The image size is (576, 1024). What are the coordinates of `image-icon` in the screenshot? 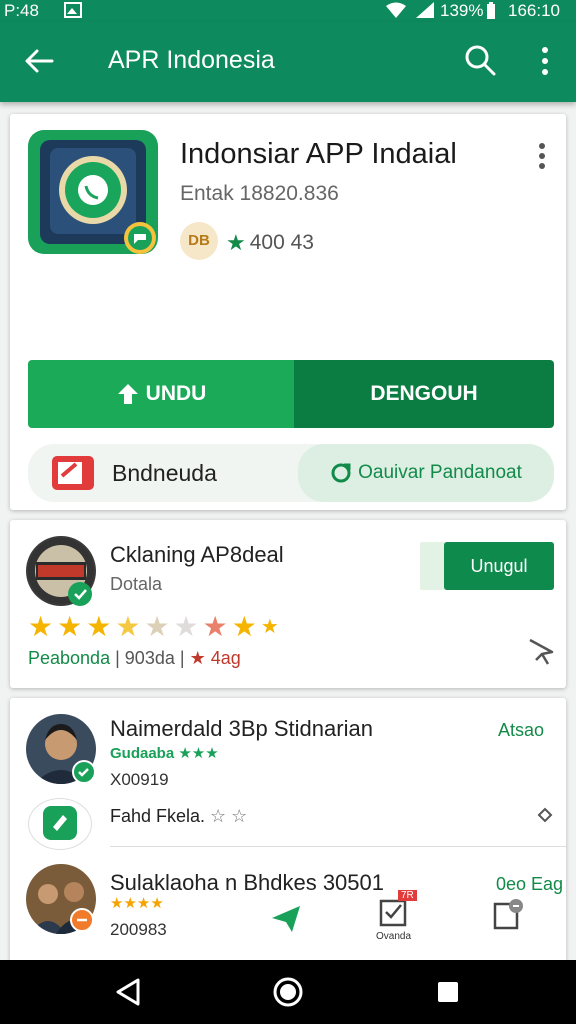 It's located at (73, 10).